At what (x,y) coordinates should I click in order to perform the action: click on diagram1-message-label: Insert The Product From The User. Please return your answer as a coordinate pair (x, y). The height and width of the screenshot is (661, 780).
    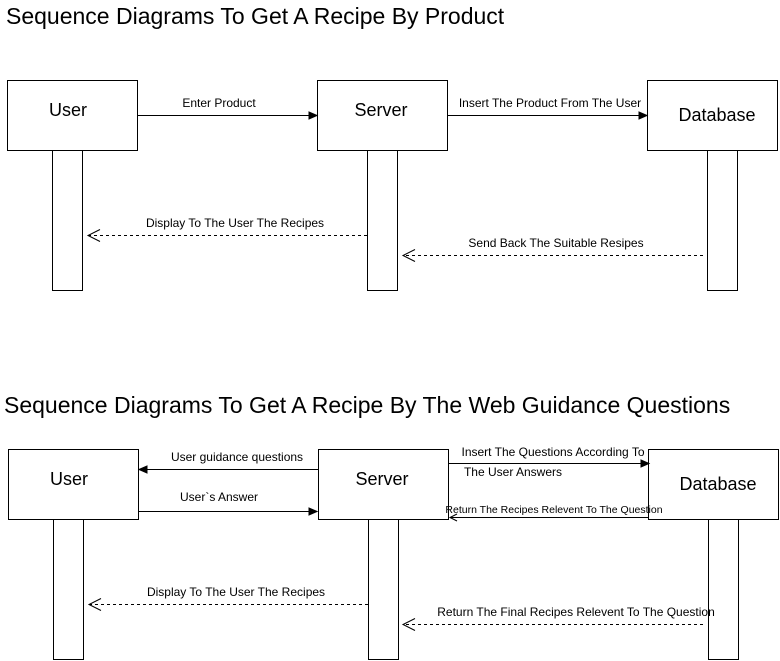
    Looking at the image, I should click on (550, 103).